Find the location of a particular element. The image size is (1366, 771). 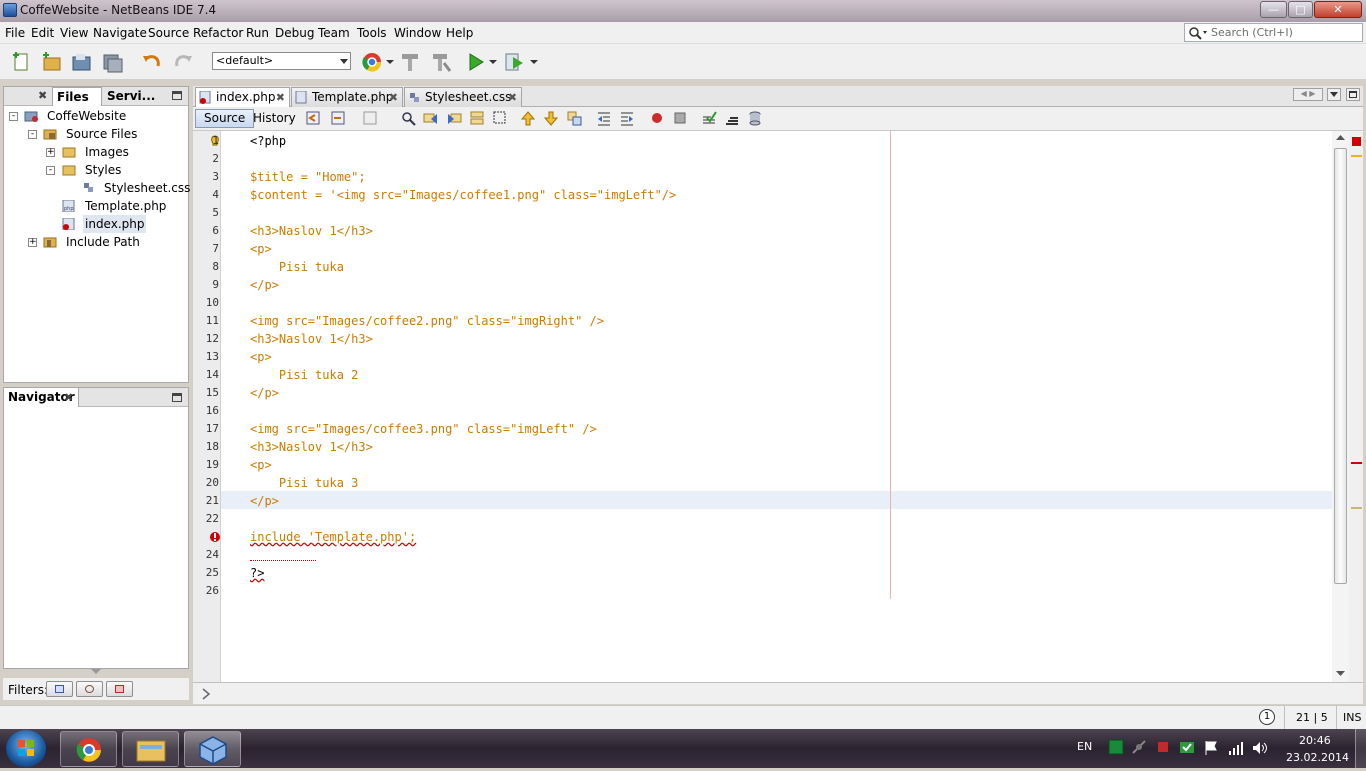

menu-edit: Edit is located at coordinates (42, 33).